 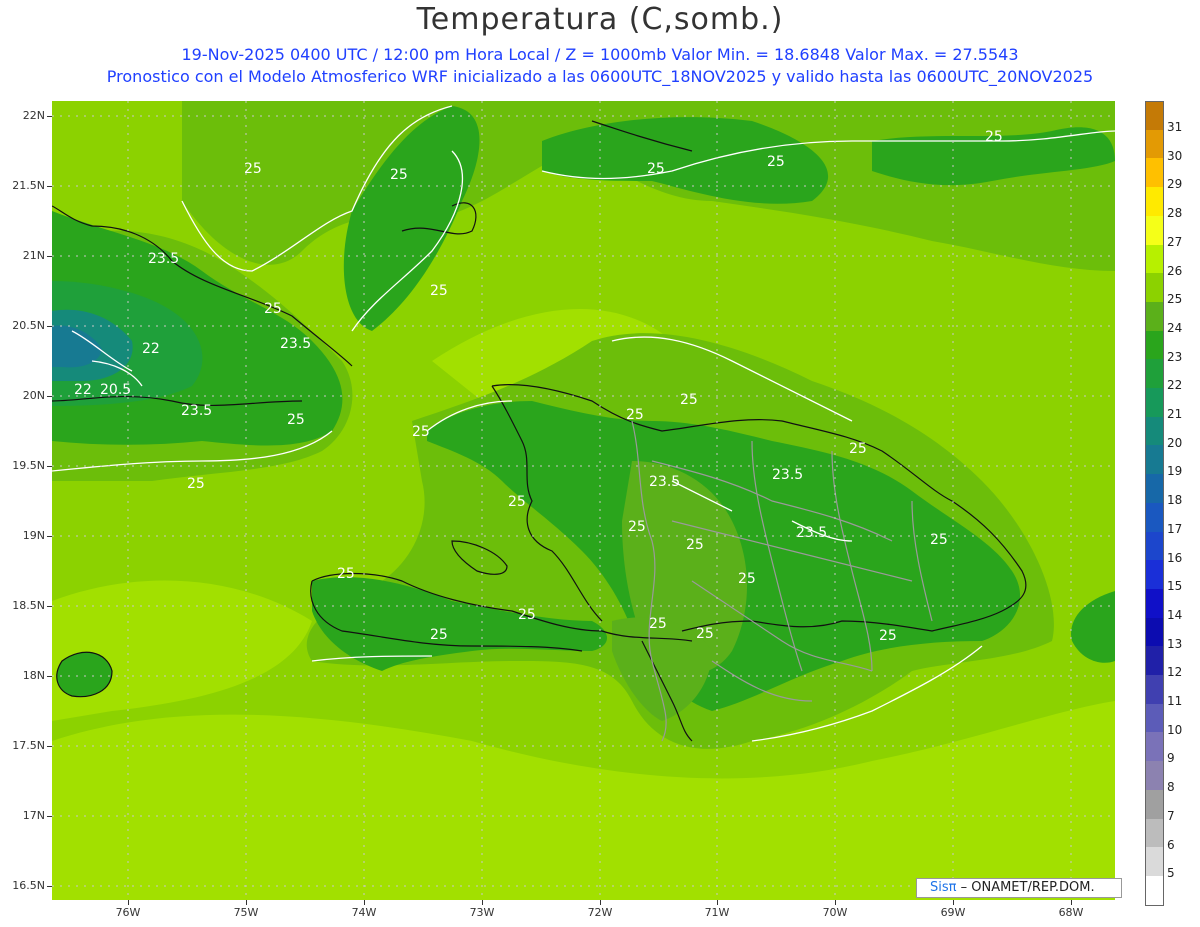 What do you see at coordinates (28, 885) in the screenshot?
I see `lat-label: 16.5N` at bounding box center [28, 885].